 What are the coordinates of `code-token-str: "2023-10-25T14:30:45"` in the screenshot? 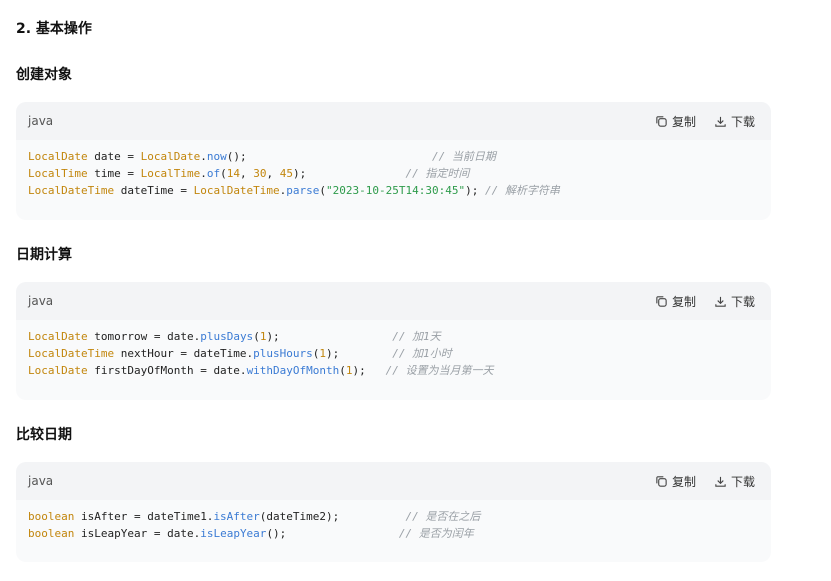 It's located at (396, 190).